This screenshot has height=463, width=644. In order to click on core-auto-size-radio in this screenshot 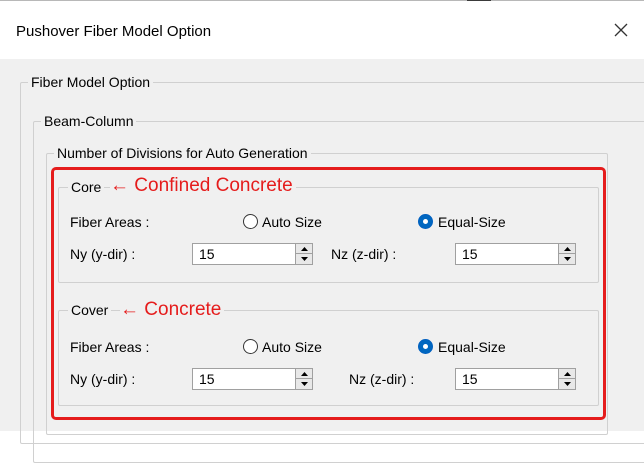, I will do `click(250, 221)`.